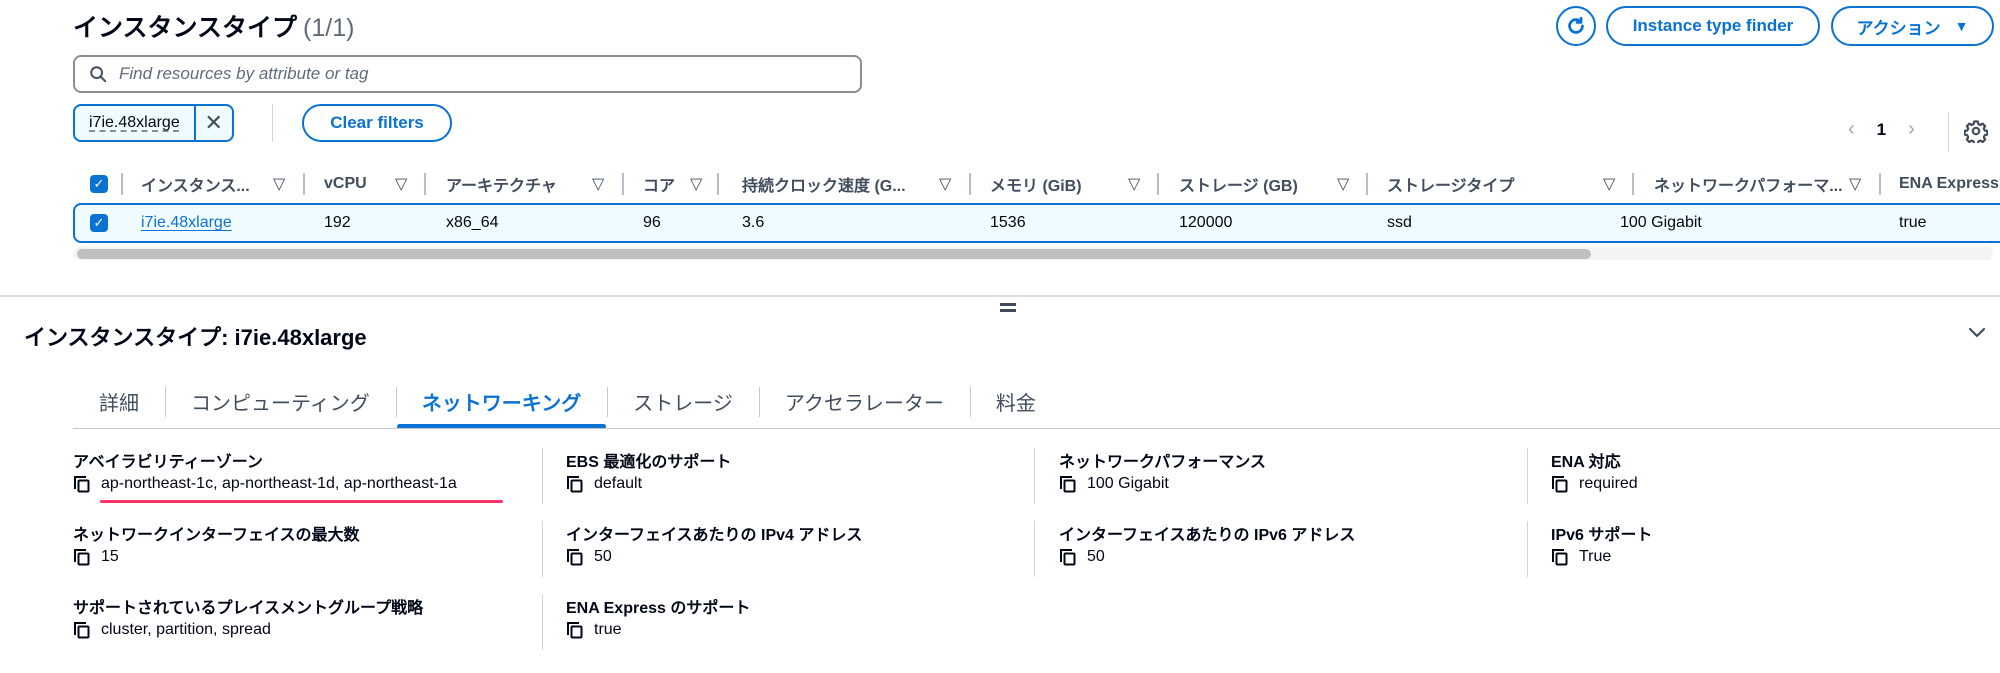 The width and height of the screenshot is (2000, 673). Describe the element at coordinates (1608, 483) in the screenshot. I see `field-value: required` at that location.